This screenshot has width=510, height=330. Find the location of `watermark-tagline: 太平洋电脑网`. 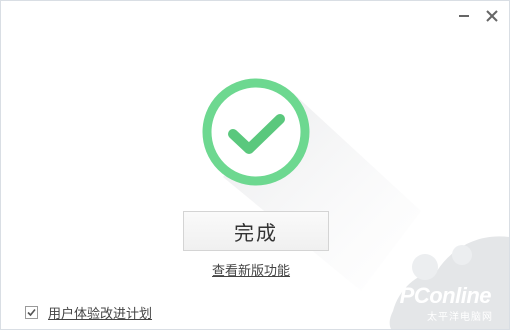

watermark-tagline: 太平洋电脑网 is located at coordinates (460, 317).